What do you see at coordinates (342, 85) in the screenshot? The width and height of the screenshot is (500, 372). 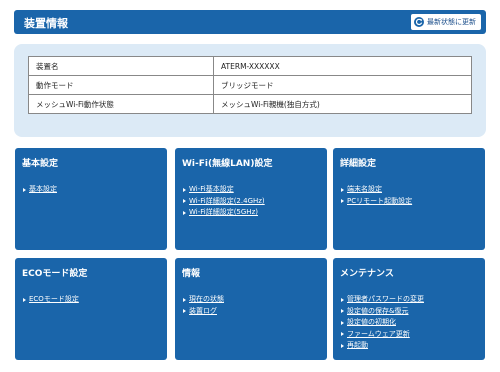 I see `operation-mode-value: ブリッジモード` at bounding box center [342, 85].